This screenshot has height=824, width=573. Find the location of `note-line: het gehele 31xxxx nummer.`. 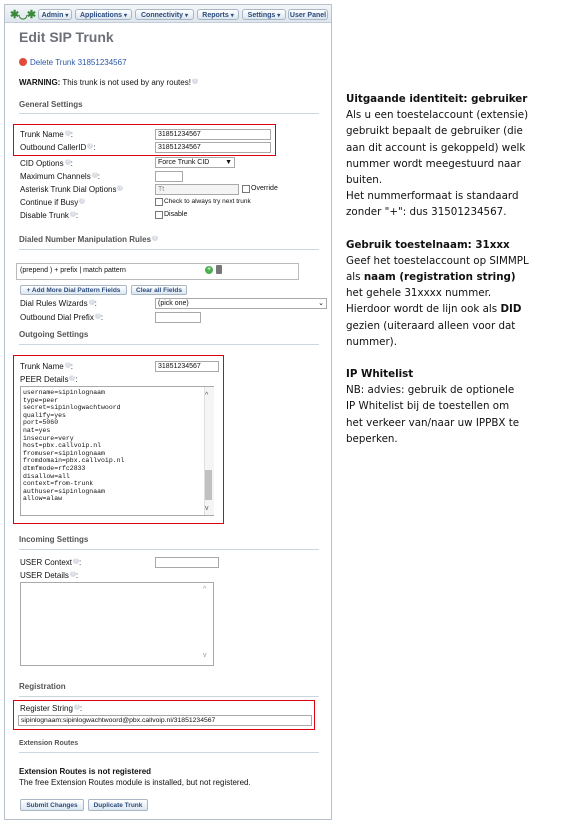

note-line: het gehele 31xxxx nummer. is located at coordinates (419, 293).